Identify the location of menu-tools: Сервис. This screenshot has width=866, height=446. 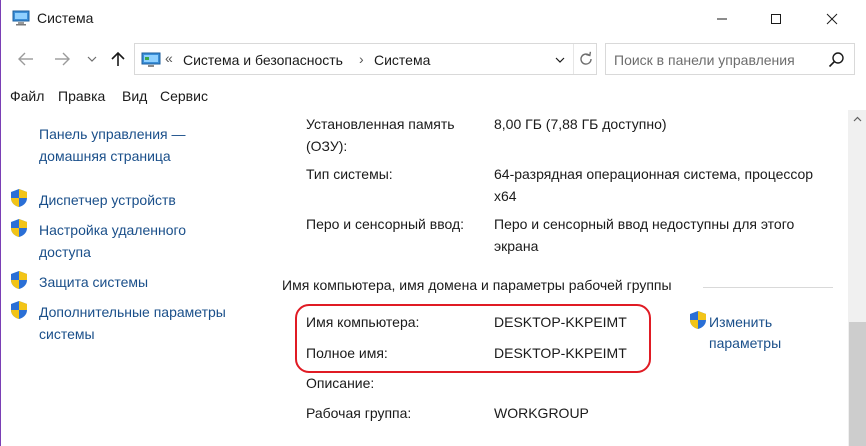
(184, 96).